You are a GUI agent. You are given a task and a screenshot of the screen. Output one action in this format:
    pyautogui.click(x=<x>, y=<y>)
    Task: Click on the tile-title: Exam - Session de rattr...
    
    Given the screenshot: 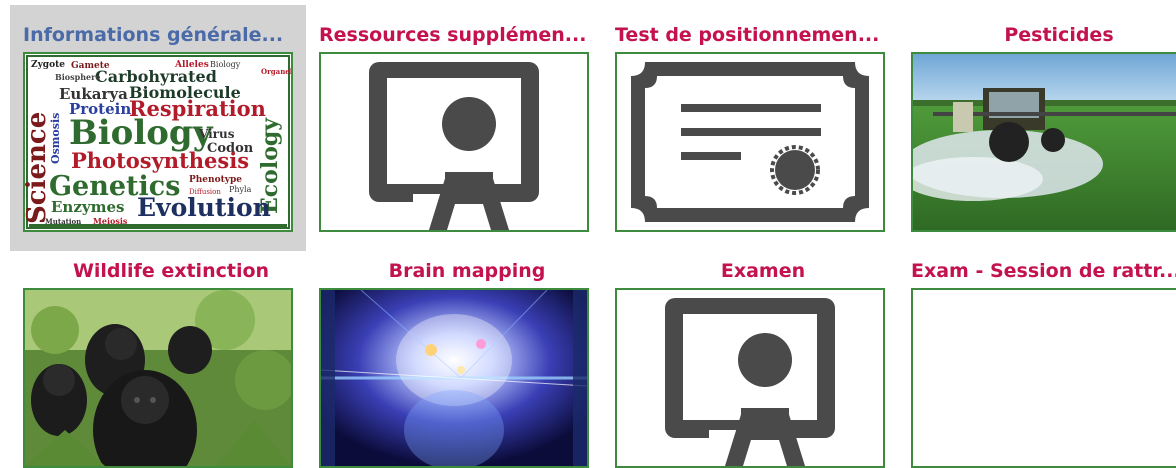 What is the action you would take?
    pyautogui.click(x=1043, y=271)
    